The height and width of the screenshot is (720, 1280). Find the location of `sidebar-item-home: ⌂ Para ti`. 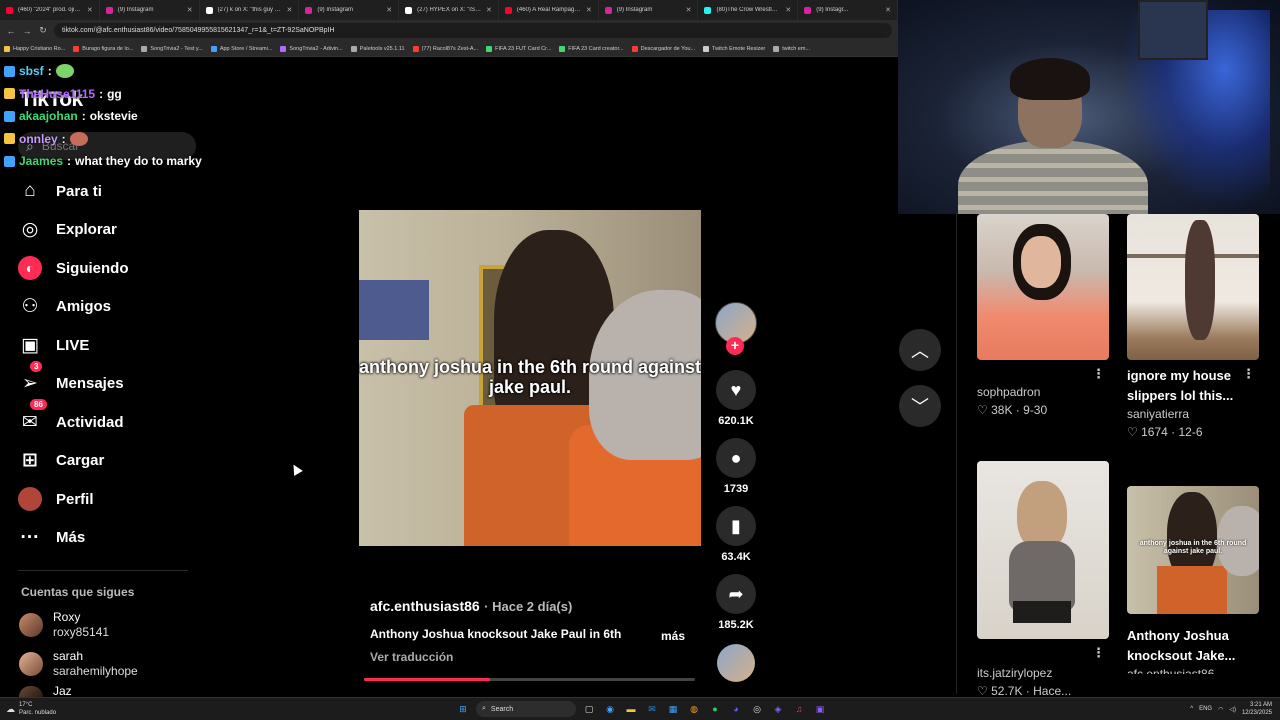

sidebar-item-home: ⌂ Para ti is located at coordinates (108, 191).